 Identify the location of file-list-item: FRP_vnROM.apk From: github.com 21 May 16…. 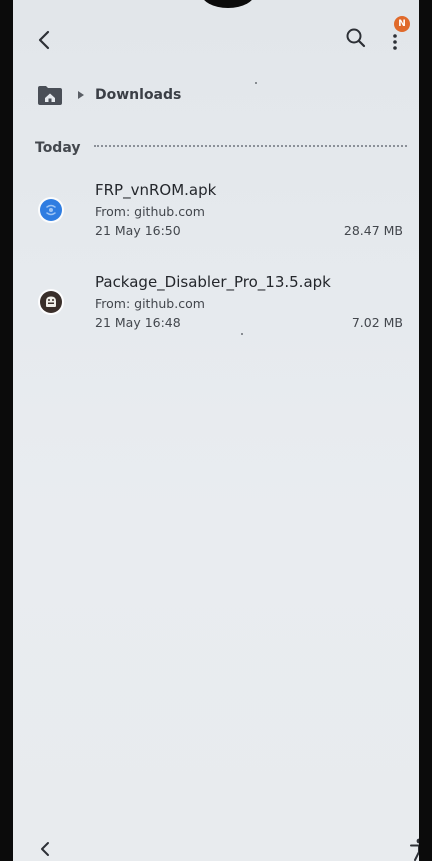
(216, 211).